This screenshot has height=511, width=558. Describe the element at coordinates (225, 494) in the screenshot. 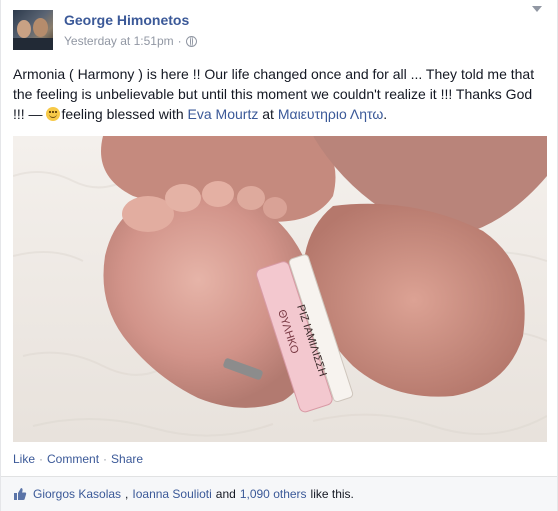

I see `likes-and: and` at that location.